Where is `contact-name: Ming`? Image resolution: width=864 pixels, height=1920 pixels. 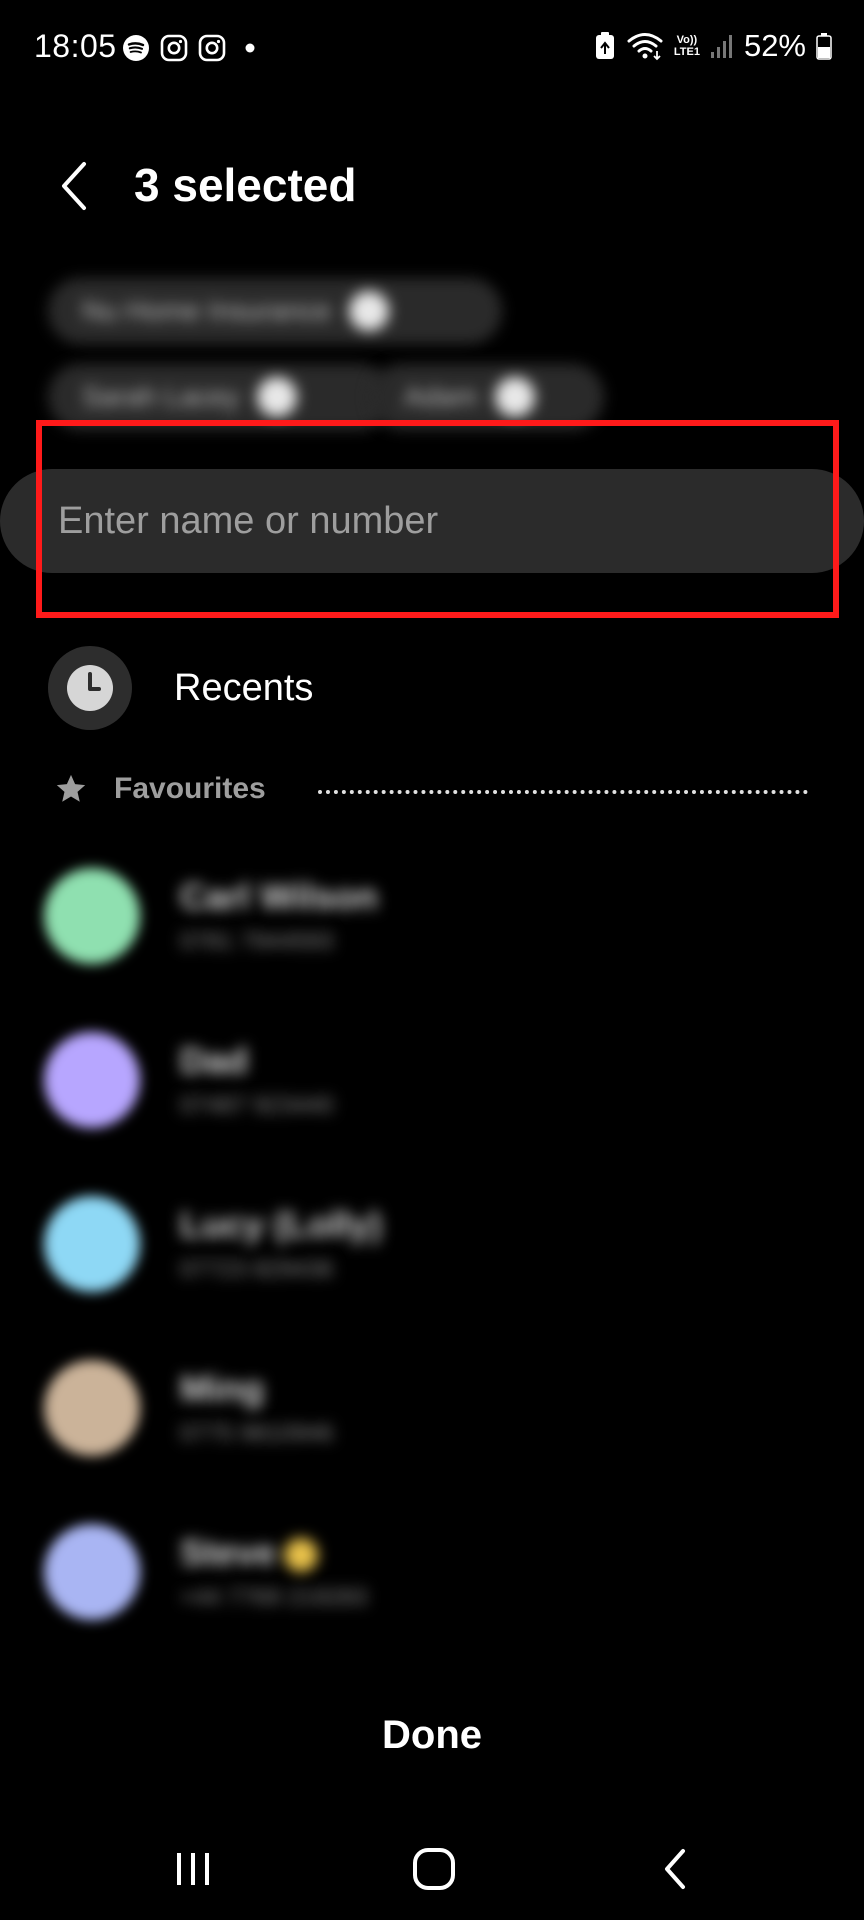 contact-name: Ming is located at coordinates (222, 1388).